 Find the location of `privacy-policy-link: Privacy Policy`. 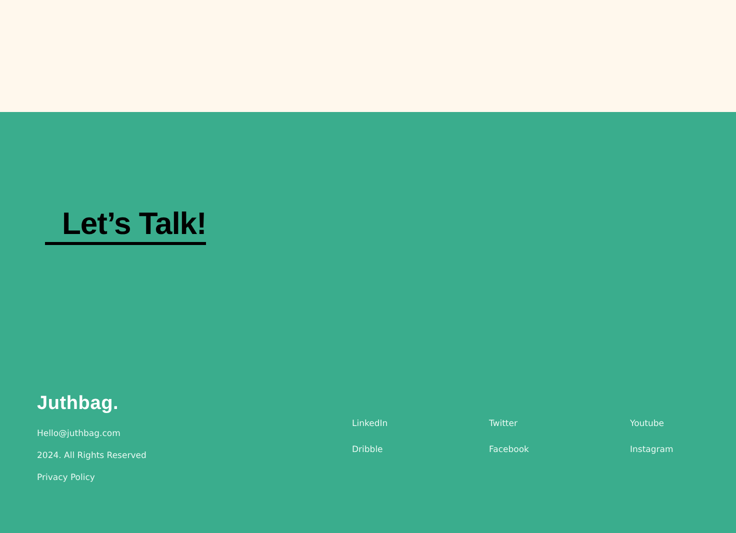

privacy-policy-link: Privacy Policy is located at coordinates (194, 478).